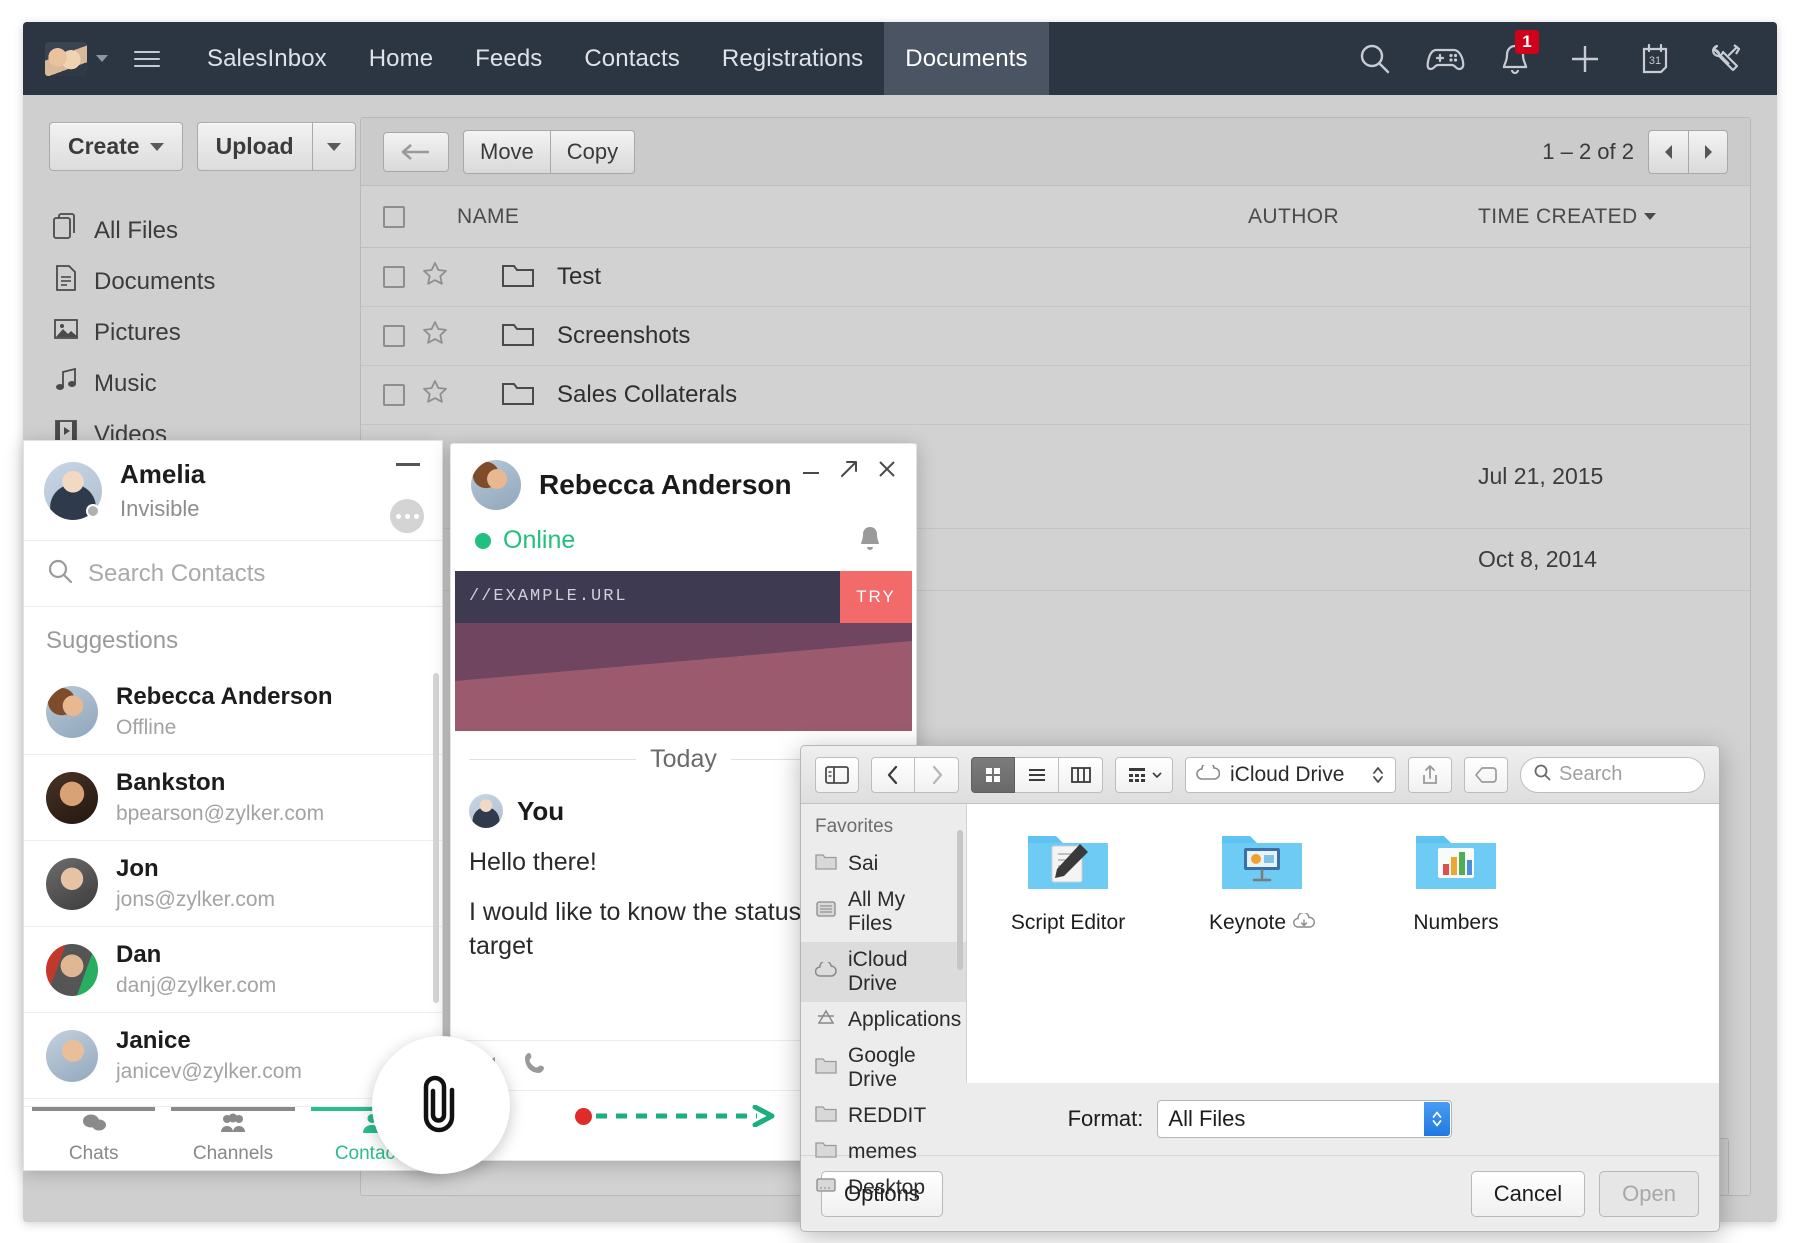 This screenshot has height=1243, width=1800. What do you see at coordinates (837, 774) in the screenshot?
I see `sidebar-toggle-icon` at bounding box center [837, 774].